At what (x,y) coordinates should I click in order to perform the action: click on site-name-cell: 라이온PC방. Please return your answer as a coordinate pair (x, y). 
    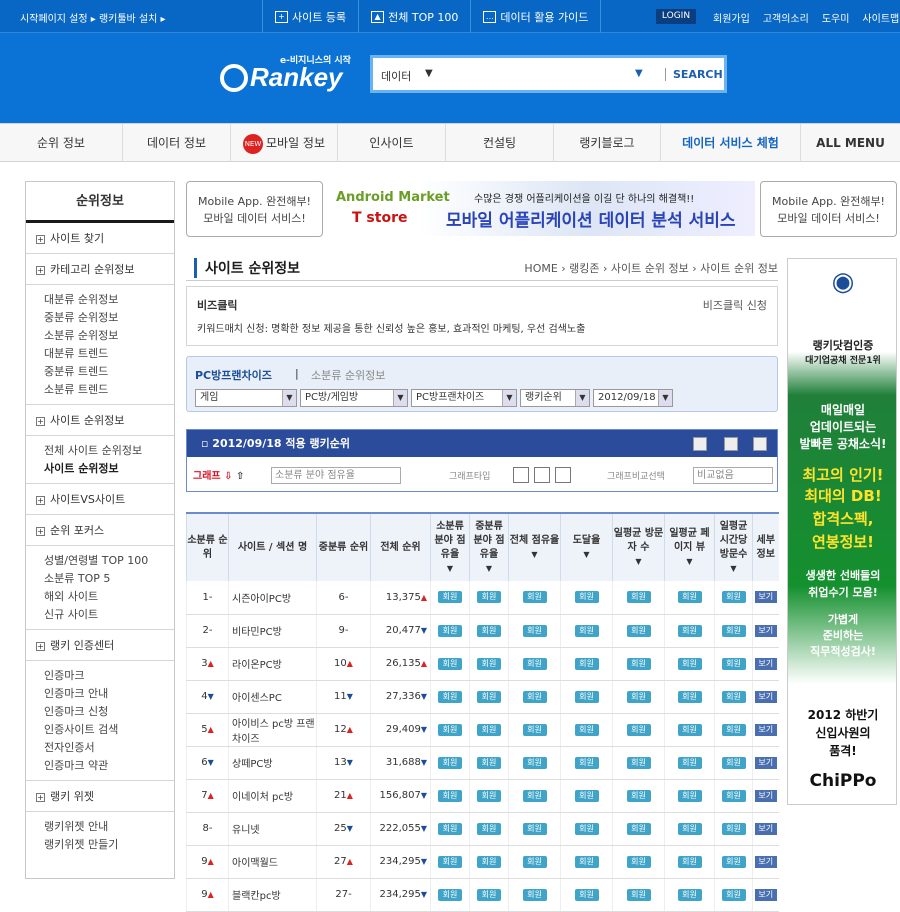
    Looking at the image, I should click on (272, 664).